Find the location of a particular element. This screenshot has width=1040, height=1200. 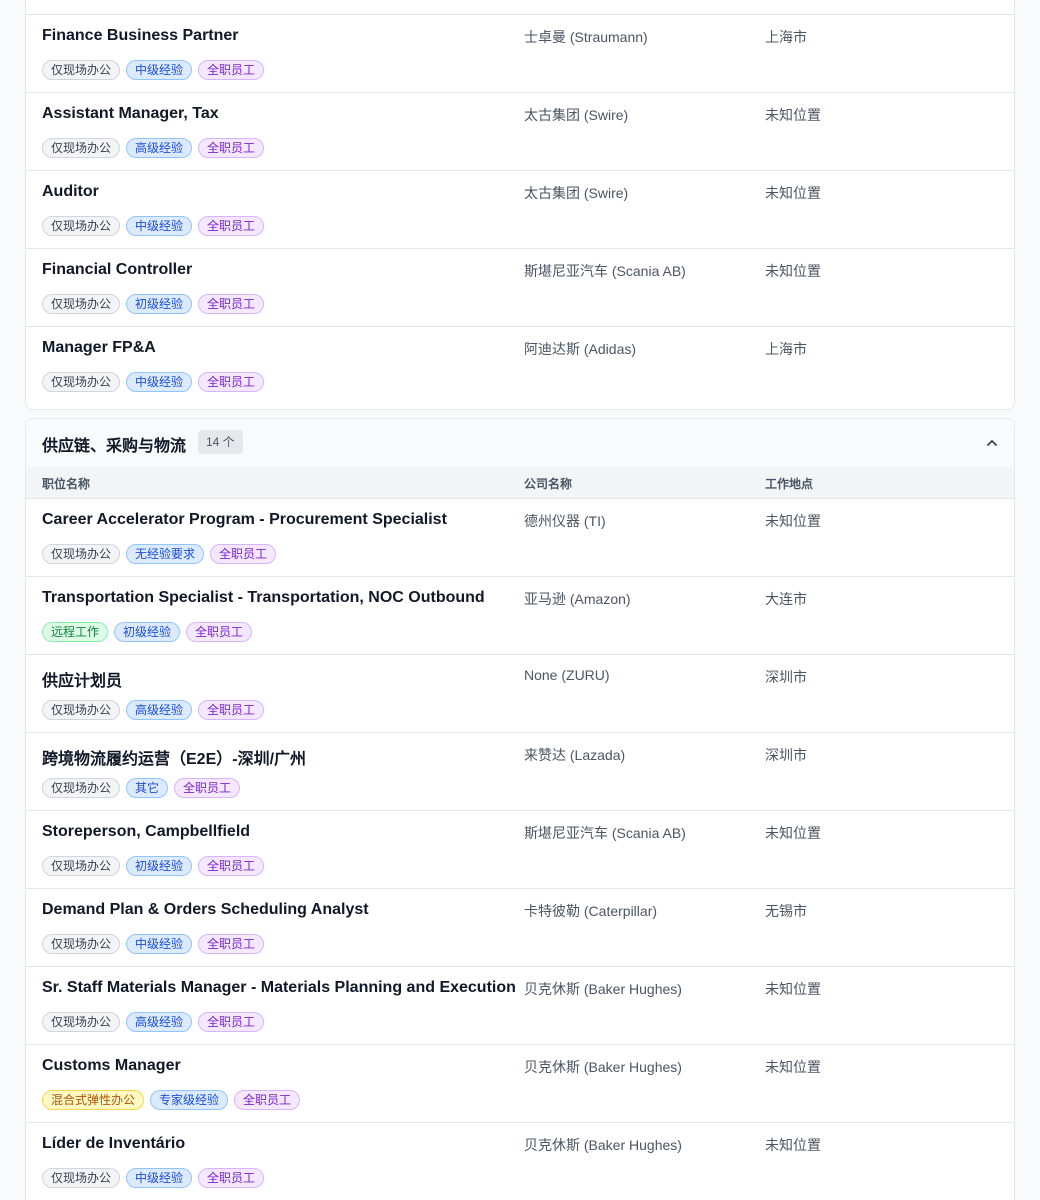

company-name: None (ZURU) is located at coordinates (567, 675).